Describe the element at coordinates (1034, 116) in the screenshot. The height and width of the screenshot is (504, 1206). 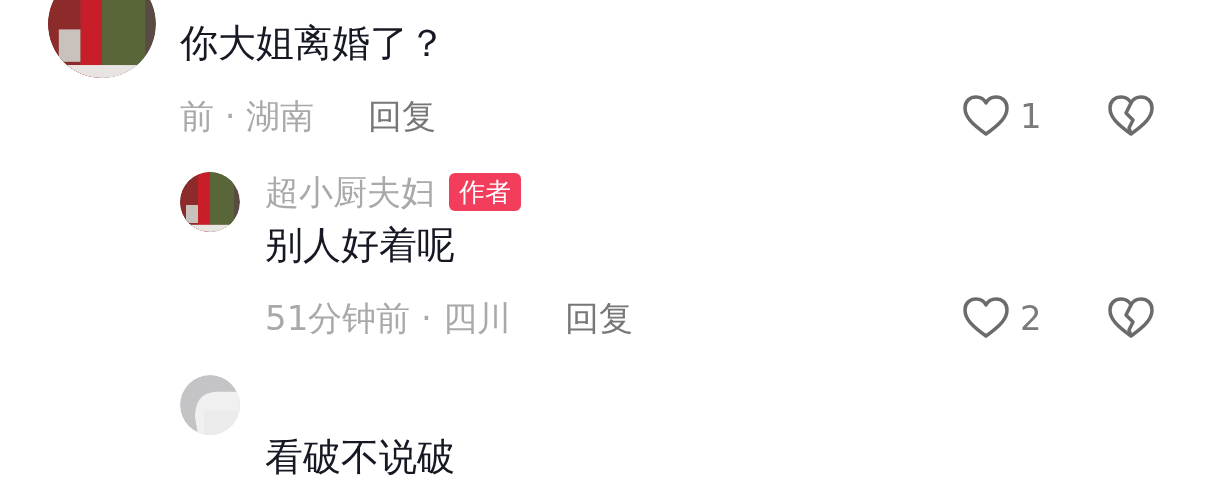
I see `like-button: 1` at that location.